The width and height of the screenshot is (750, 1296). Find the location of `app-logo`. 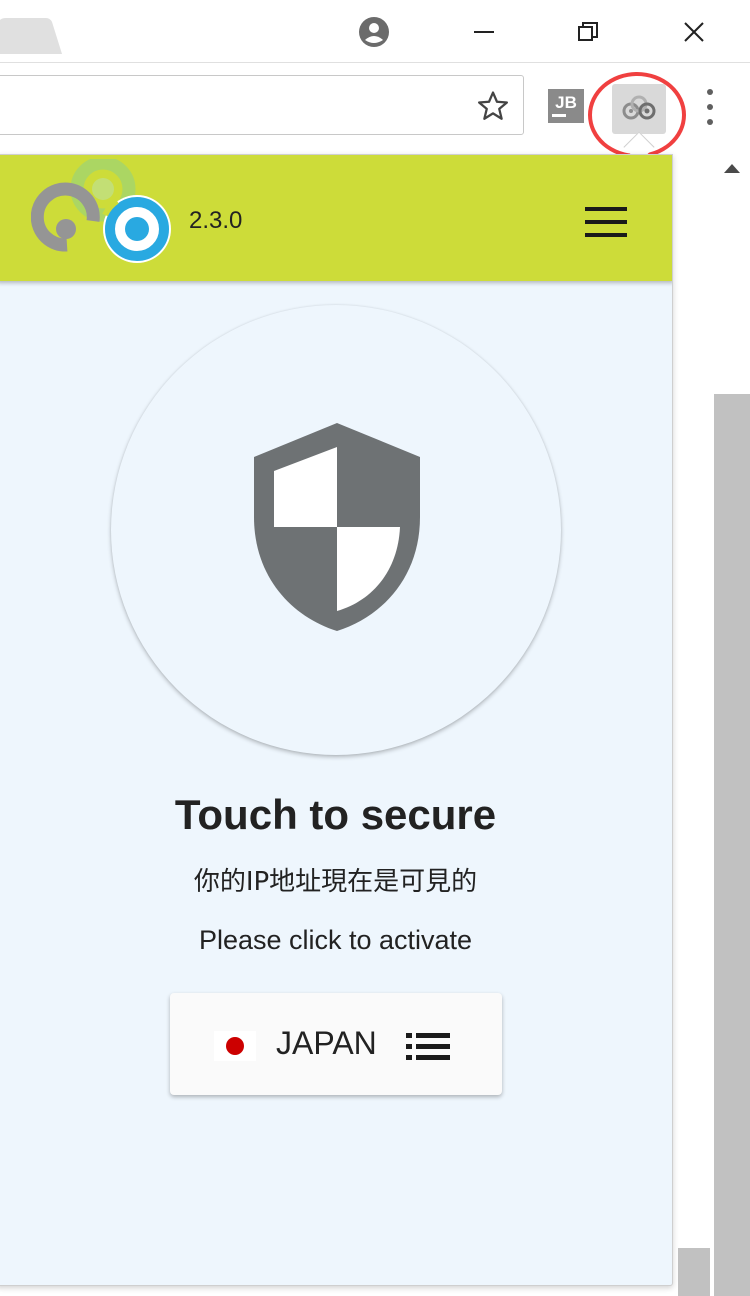

app-logo is located at coordinates (101, 211).